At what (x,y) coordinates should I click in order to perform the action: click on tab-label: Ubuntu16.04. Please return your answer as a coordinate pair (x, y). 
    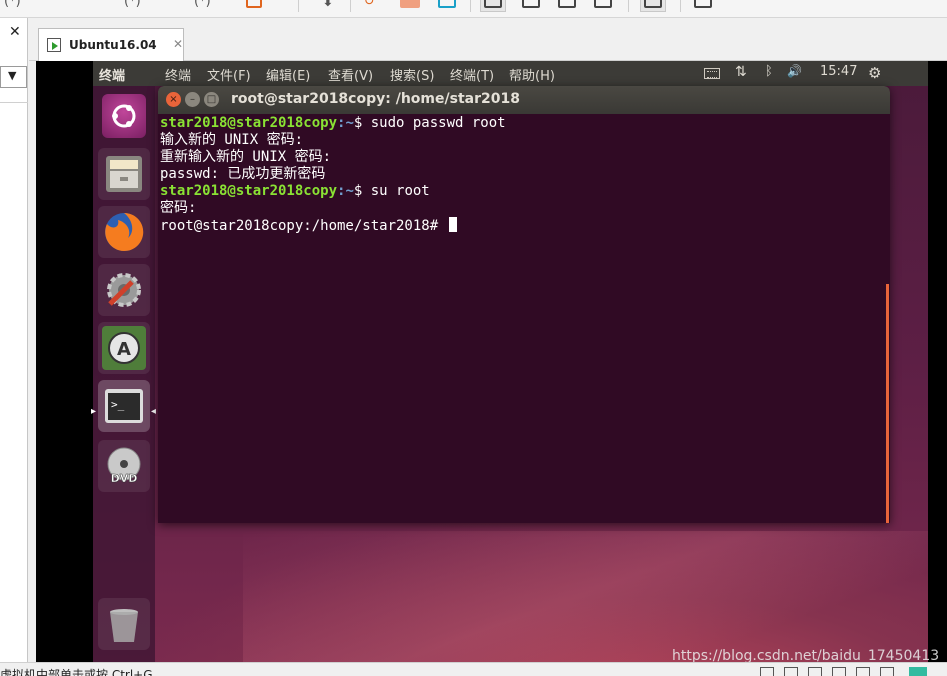
    Looking at the image, I should click on (113, 45).